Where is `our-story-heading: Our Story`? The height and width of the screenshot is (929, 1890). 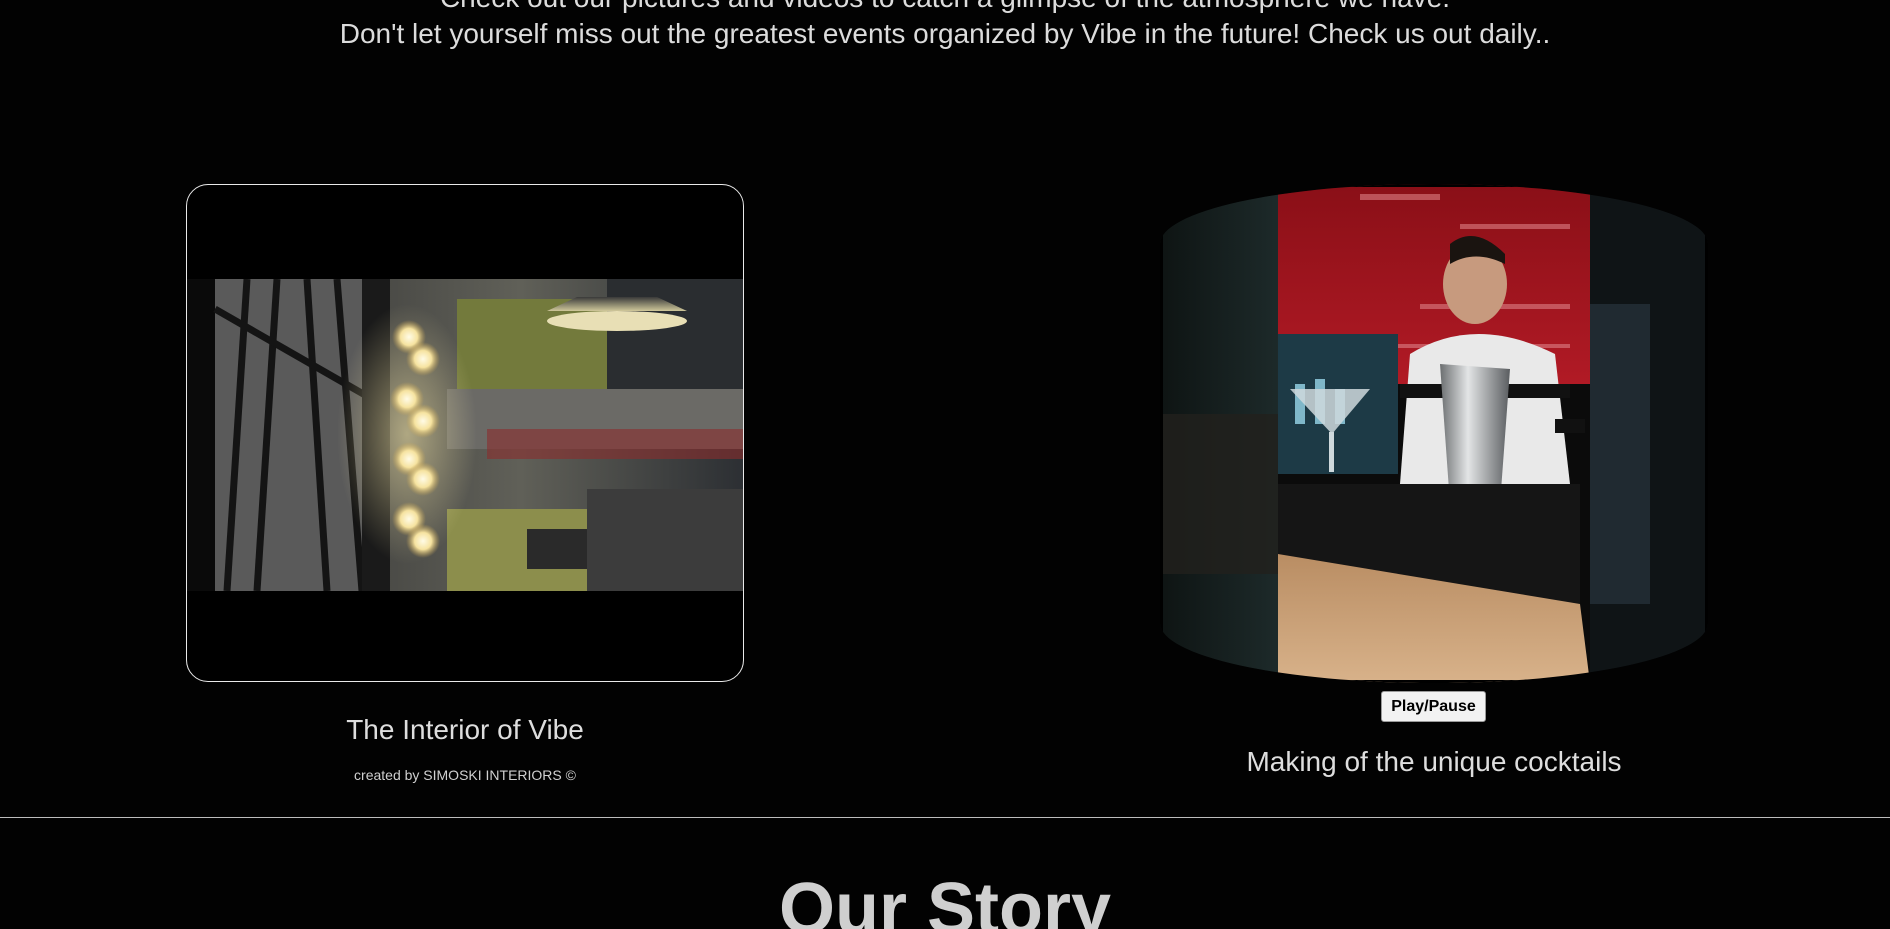
our-story-heading: Our Story is located at coordinates (945, 899).